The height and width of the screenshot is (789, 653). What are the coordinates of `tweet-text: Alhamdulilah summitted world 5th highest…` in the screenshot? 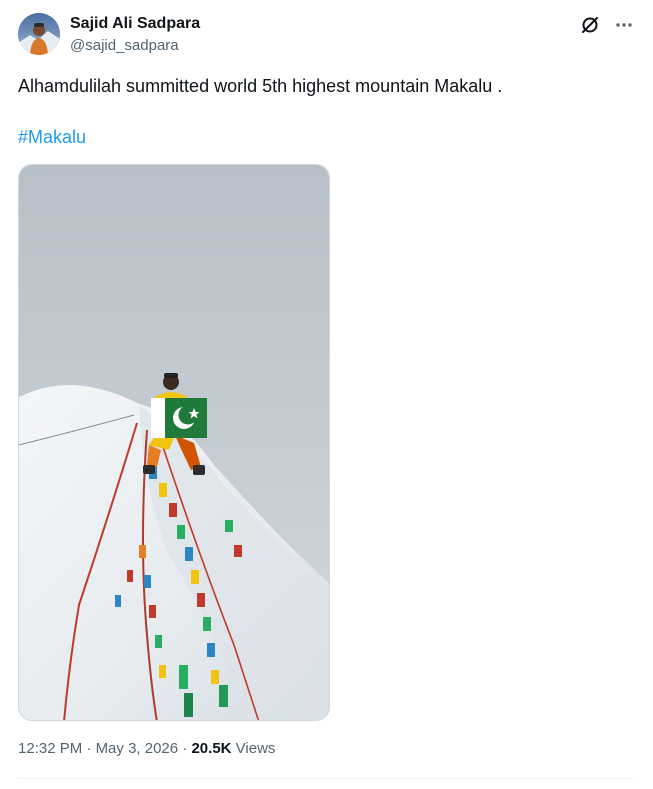 It's located at (260, 86).